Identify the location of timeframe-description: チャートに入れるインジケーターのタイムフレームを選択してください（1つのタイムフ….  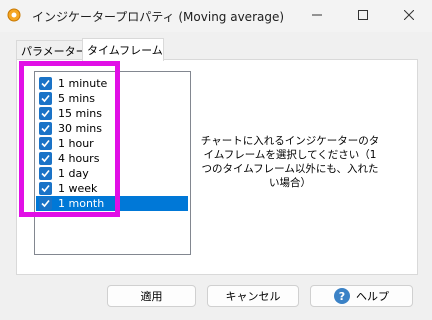
(290, 162).